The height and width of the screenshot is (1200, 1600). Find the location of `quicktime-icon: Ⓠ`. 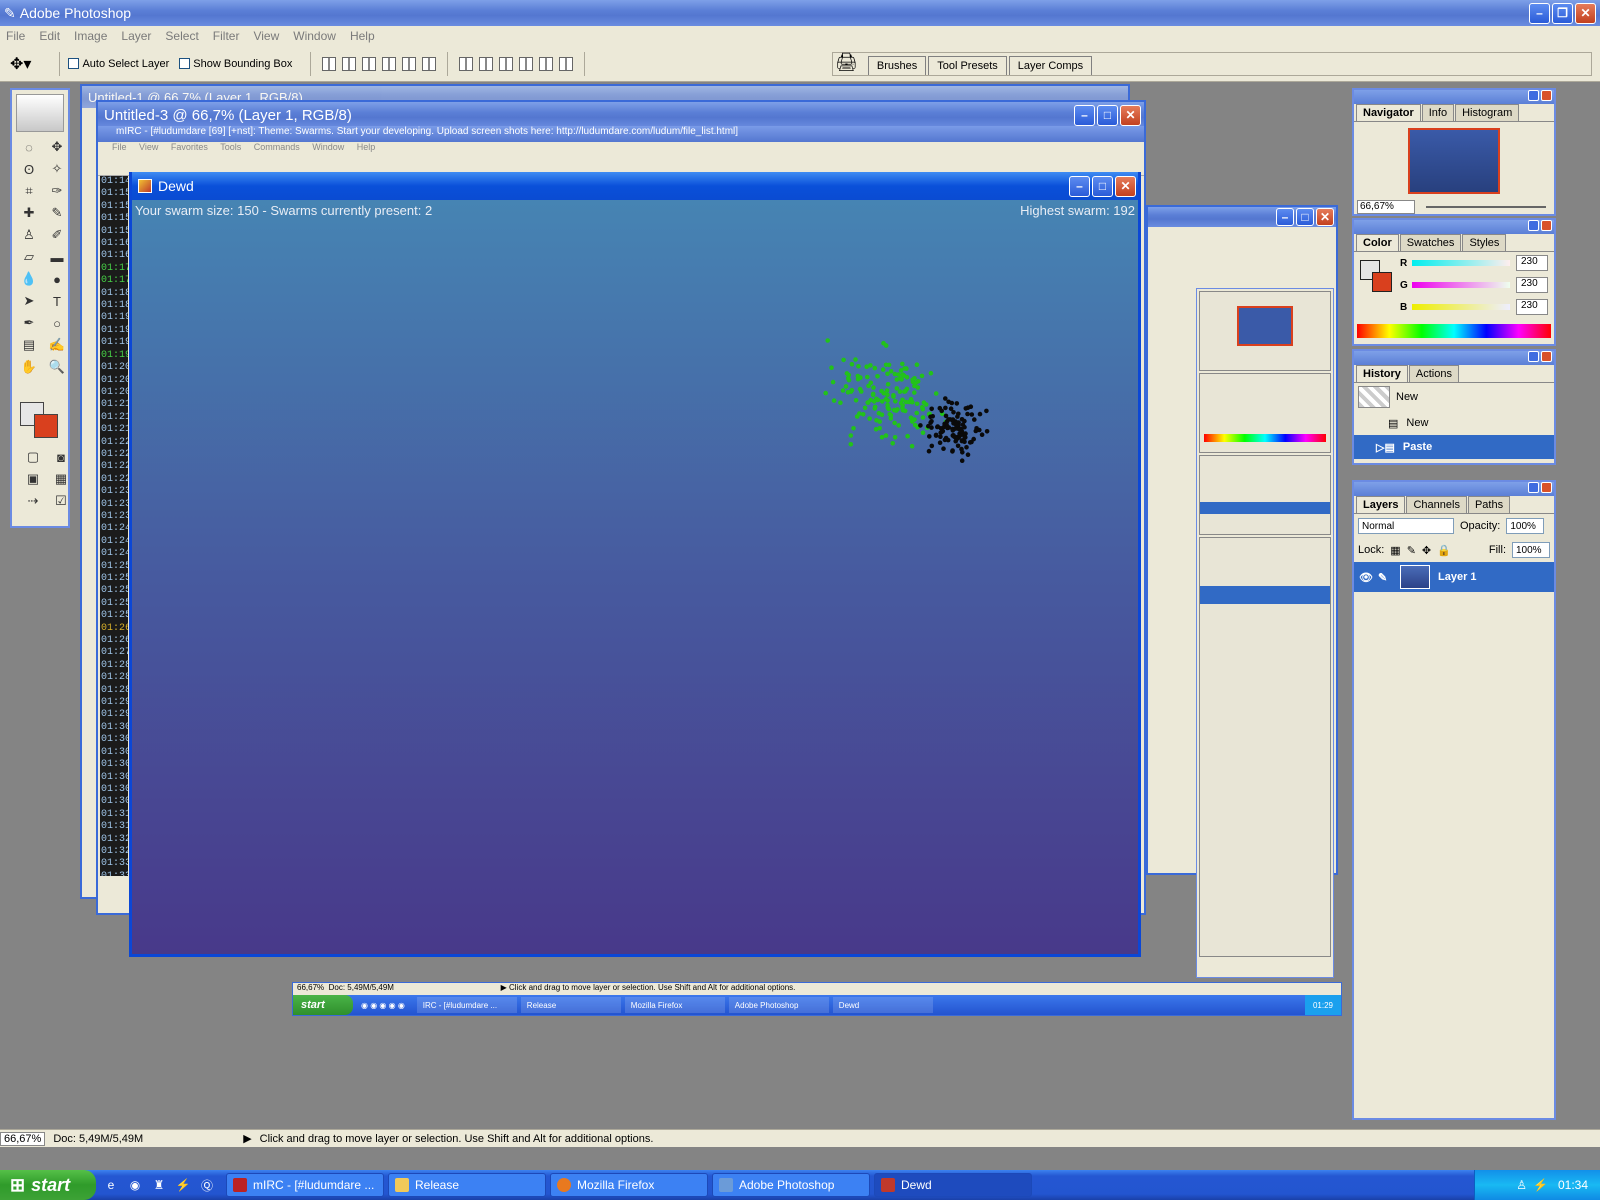

quicktime-icon: Ⓠ is located at coordinates (207, 1185).